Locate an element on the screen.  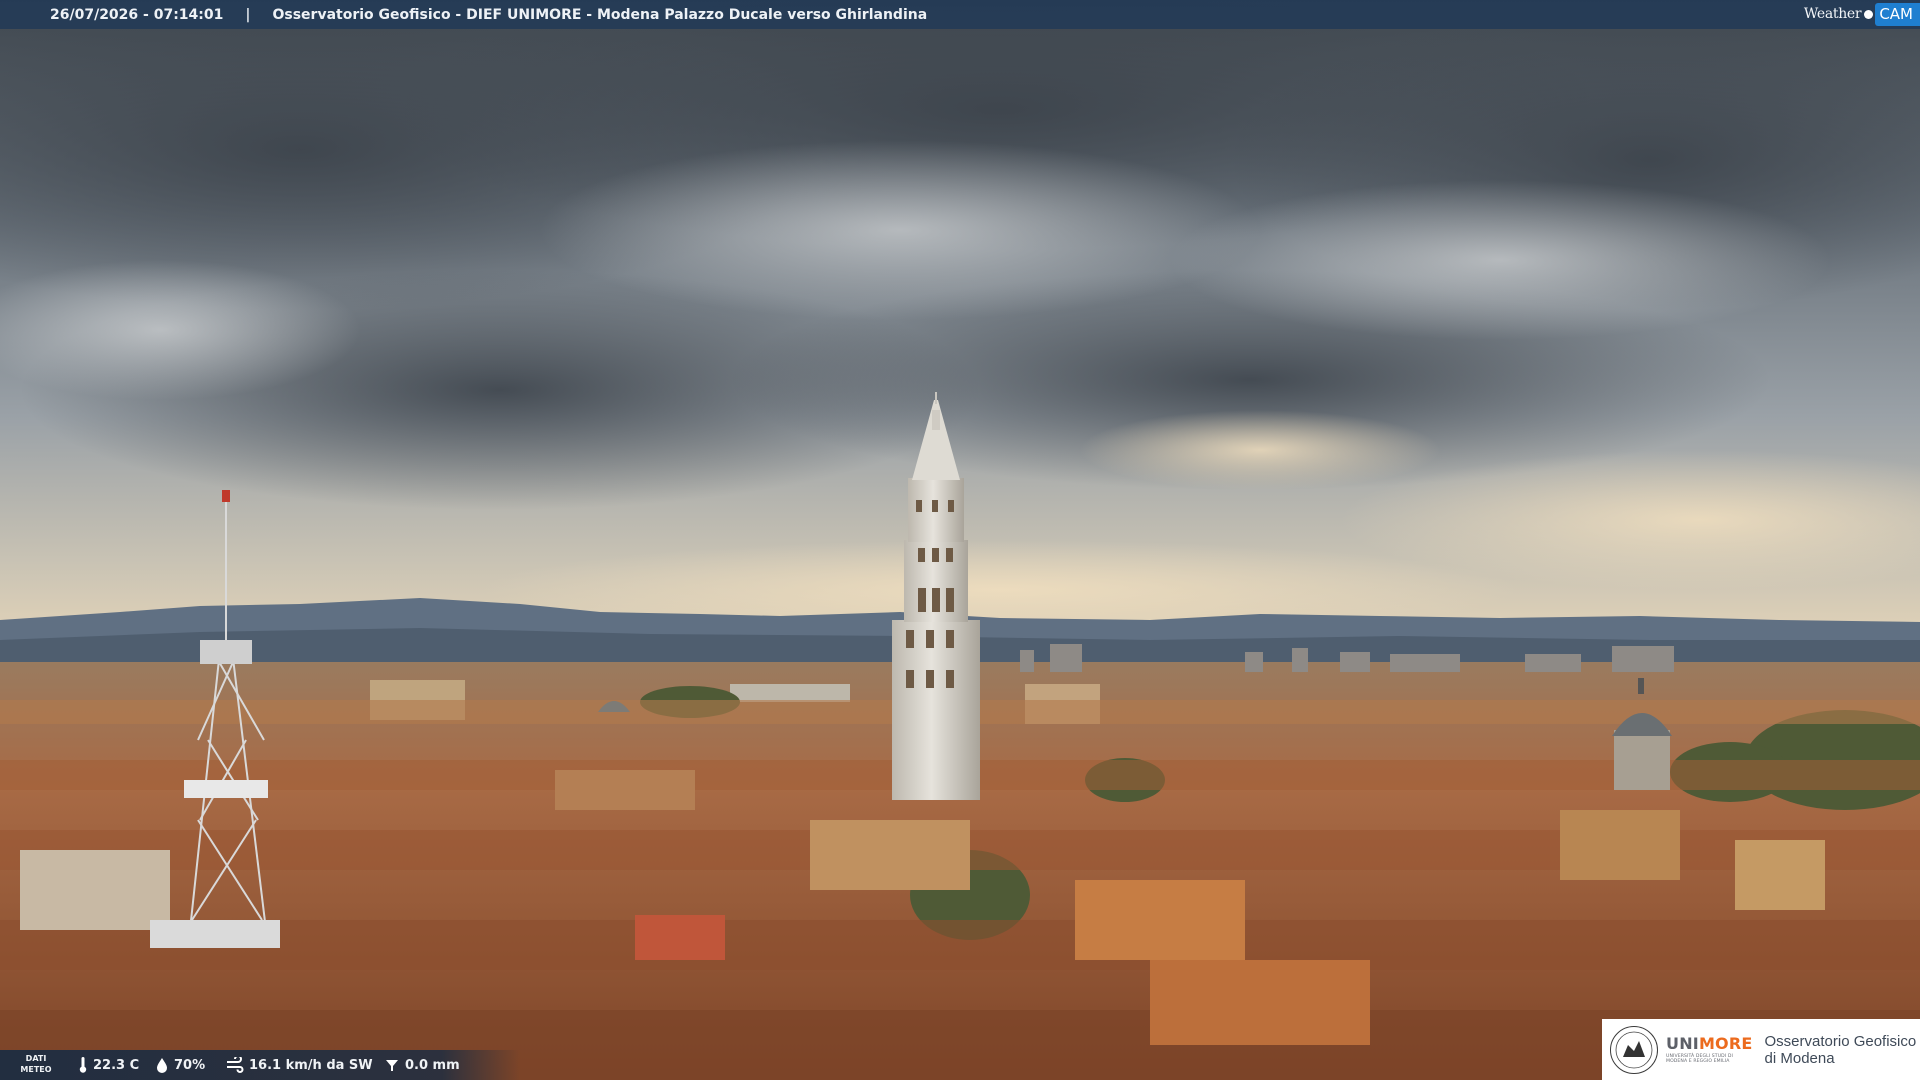
wind-icon is located at coordinates (235, 1065).